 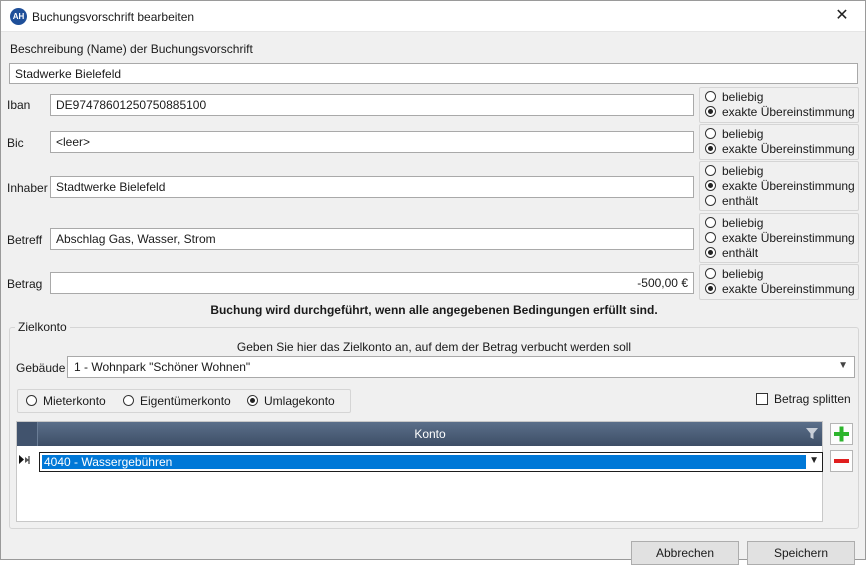 I want to click on bic-option-exakt: exakte Übereinstimmung, so click(x=780, y=149).